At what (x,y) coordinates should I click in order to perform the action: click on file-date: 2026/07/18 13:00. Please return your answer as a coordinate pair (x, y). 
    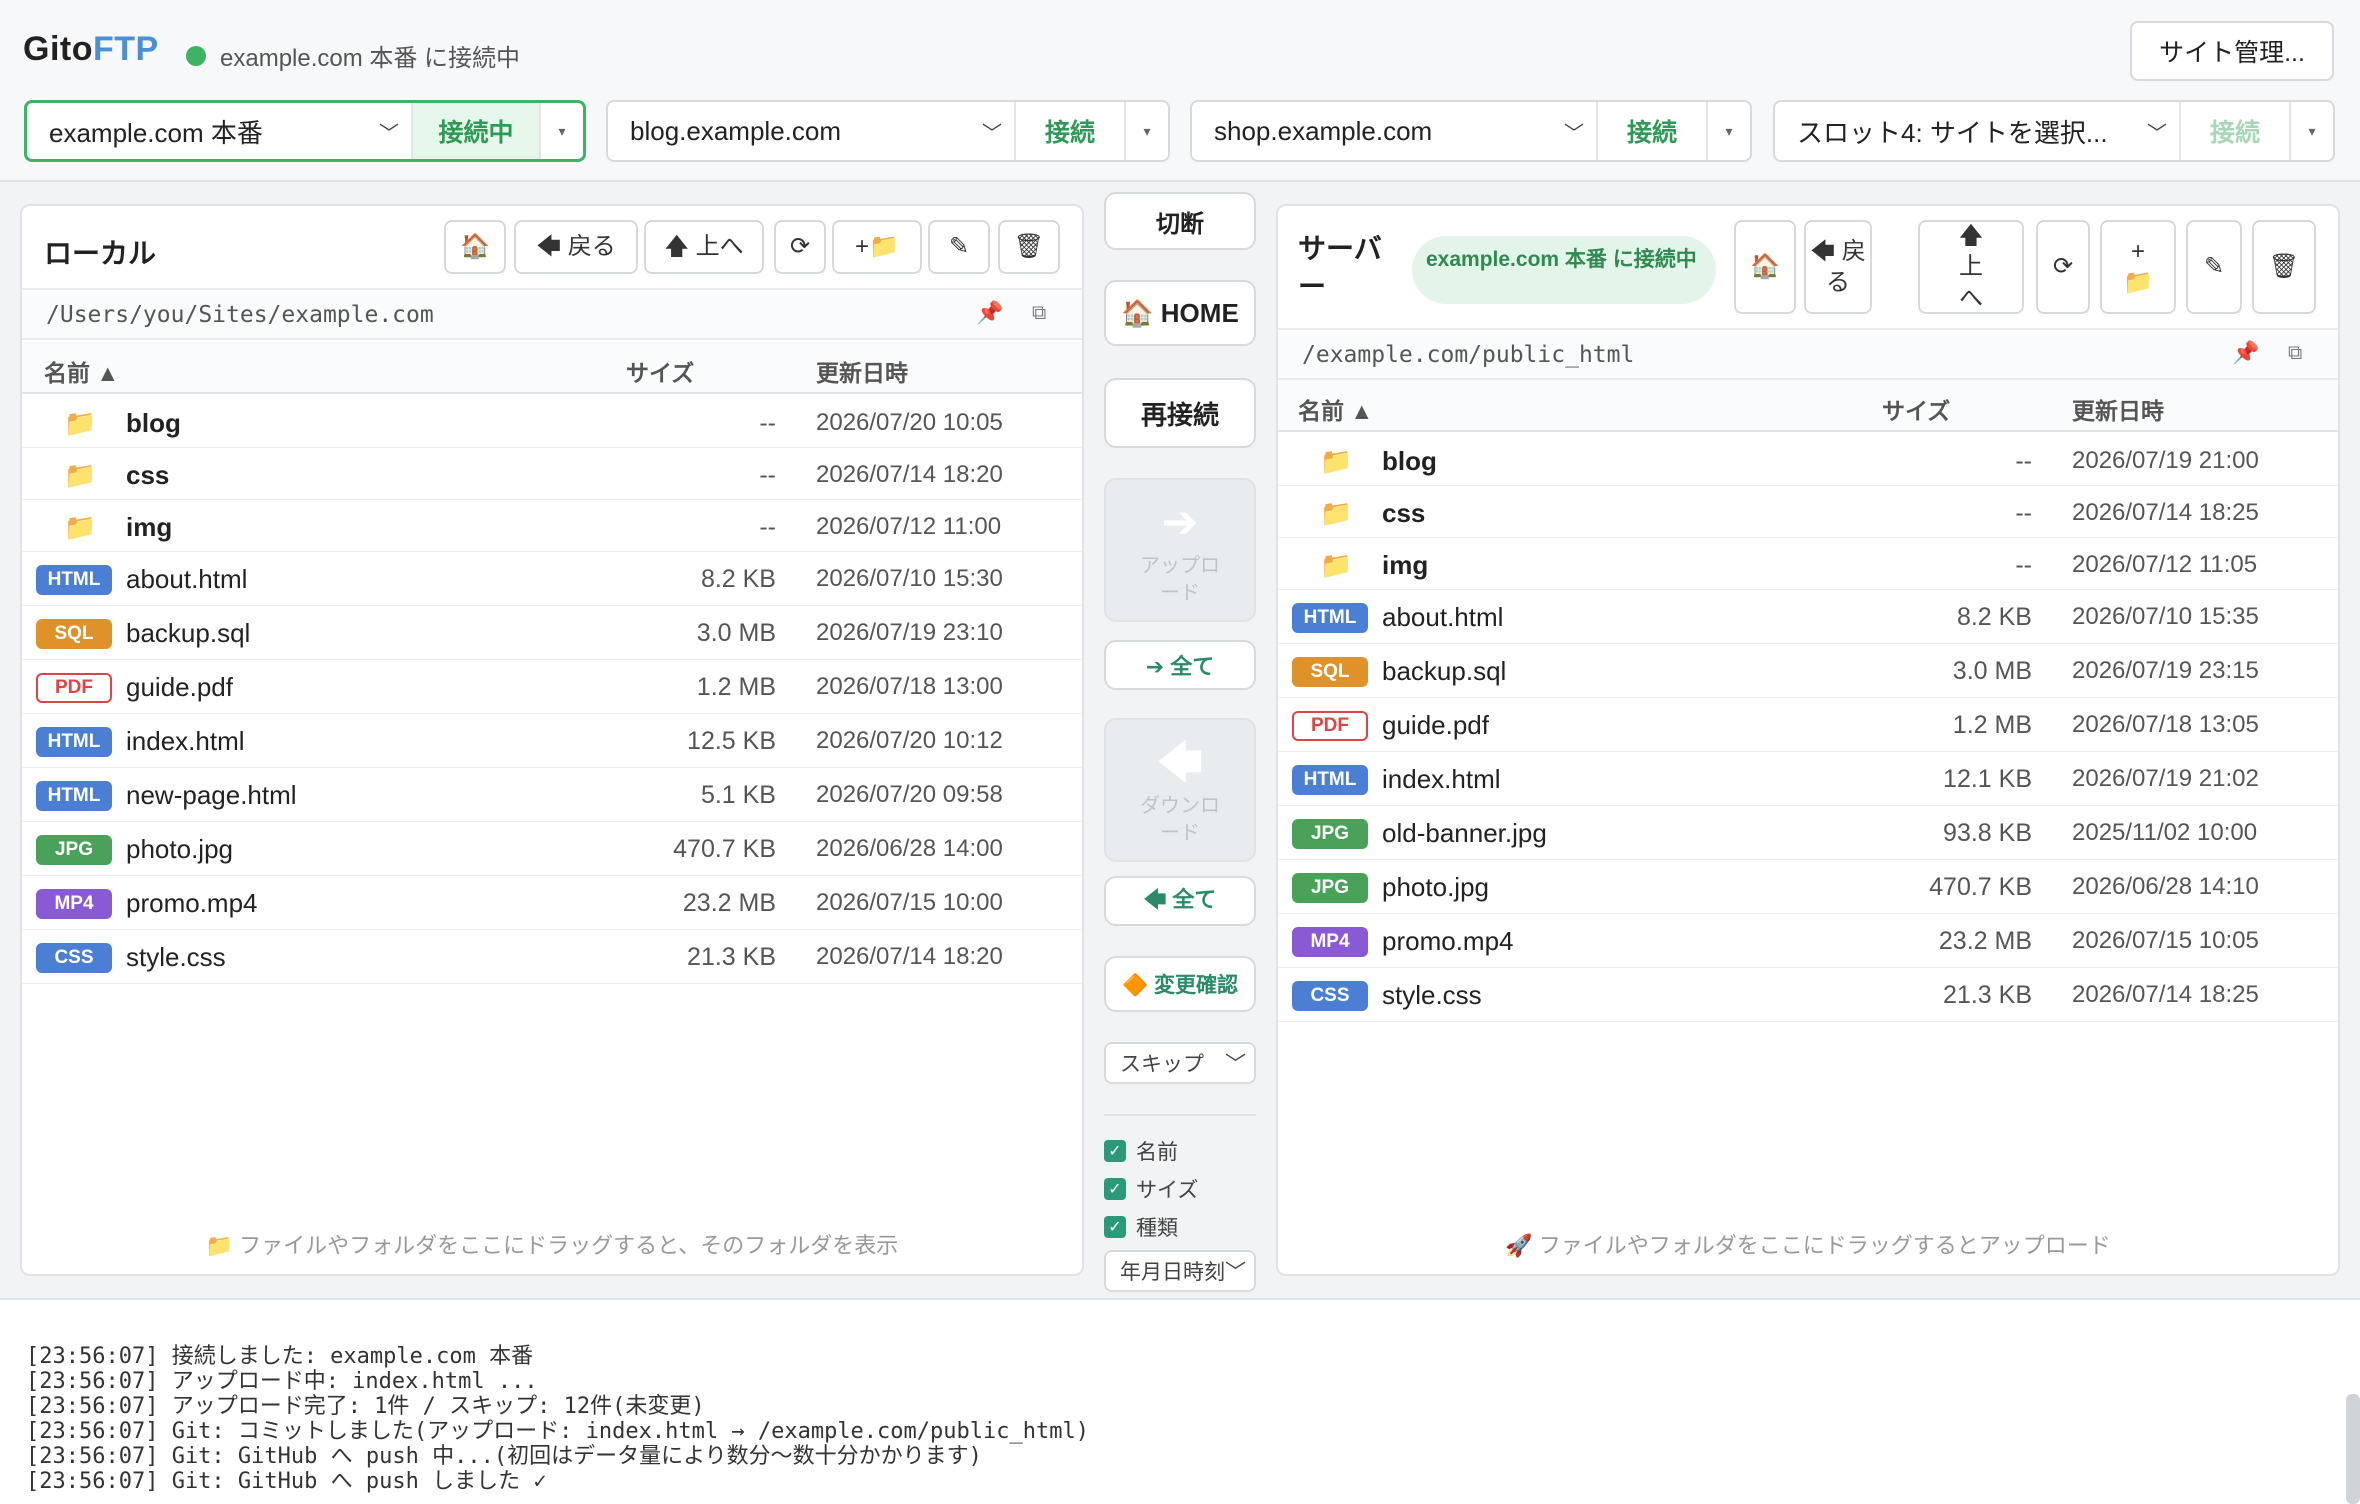
    Looking at the image, I should click on (909, 686).